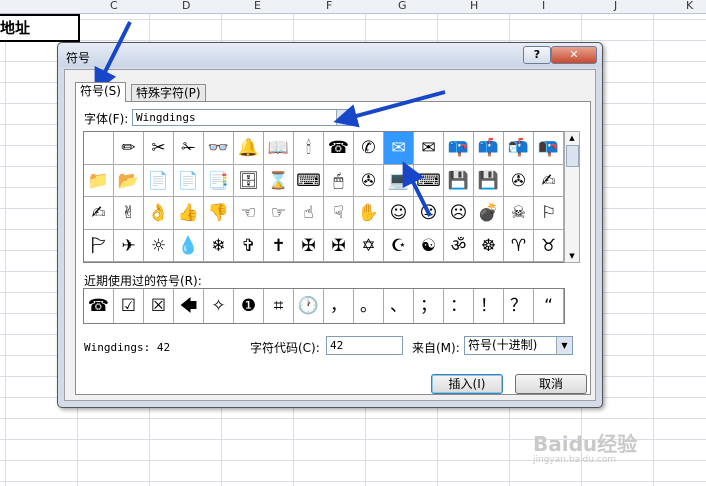 This screenshot has width=706, height=486. I want to click on symbol-cell: 👌, so click(159, 213).